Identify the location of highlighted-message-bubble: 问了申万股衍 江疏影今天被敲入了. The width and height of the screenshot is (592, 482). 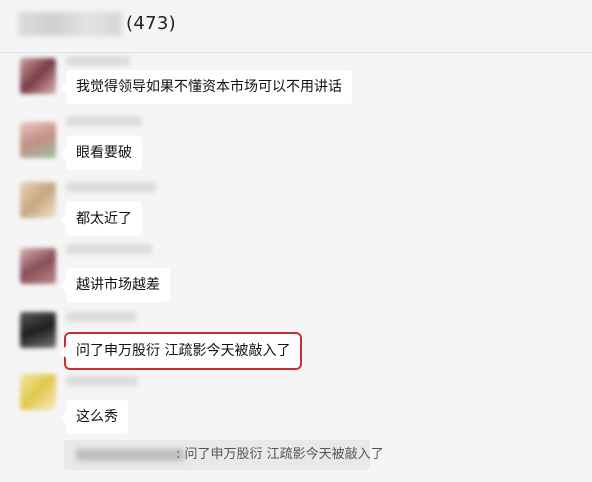
(180, 351).